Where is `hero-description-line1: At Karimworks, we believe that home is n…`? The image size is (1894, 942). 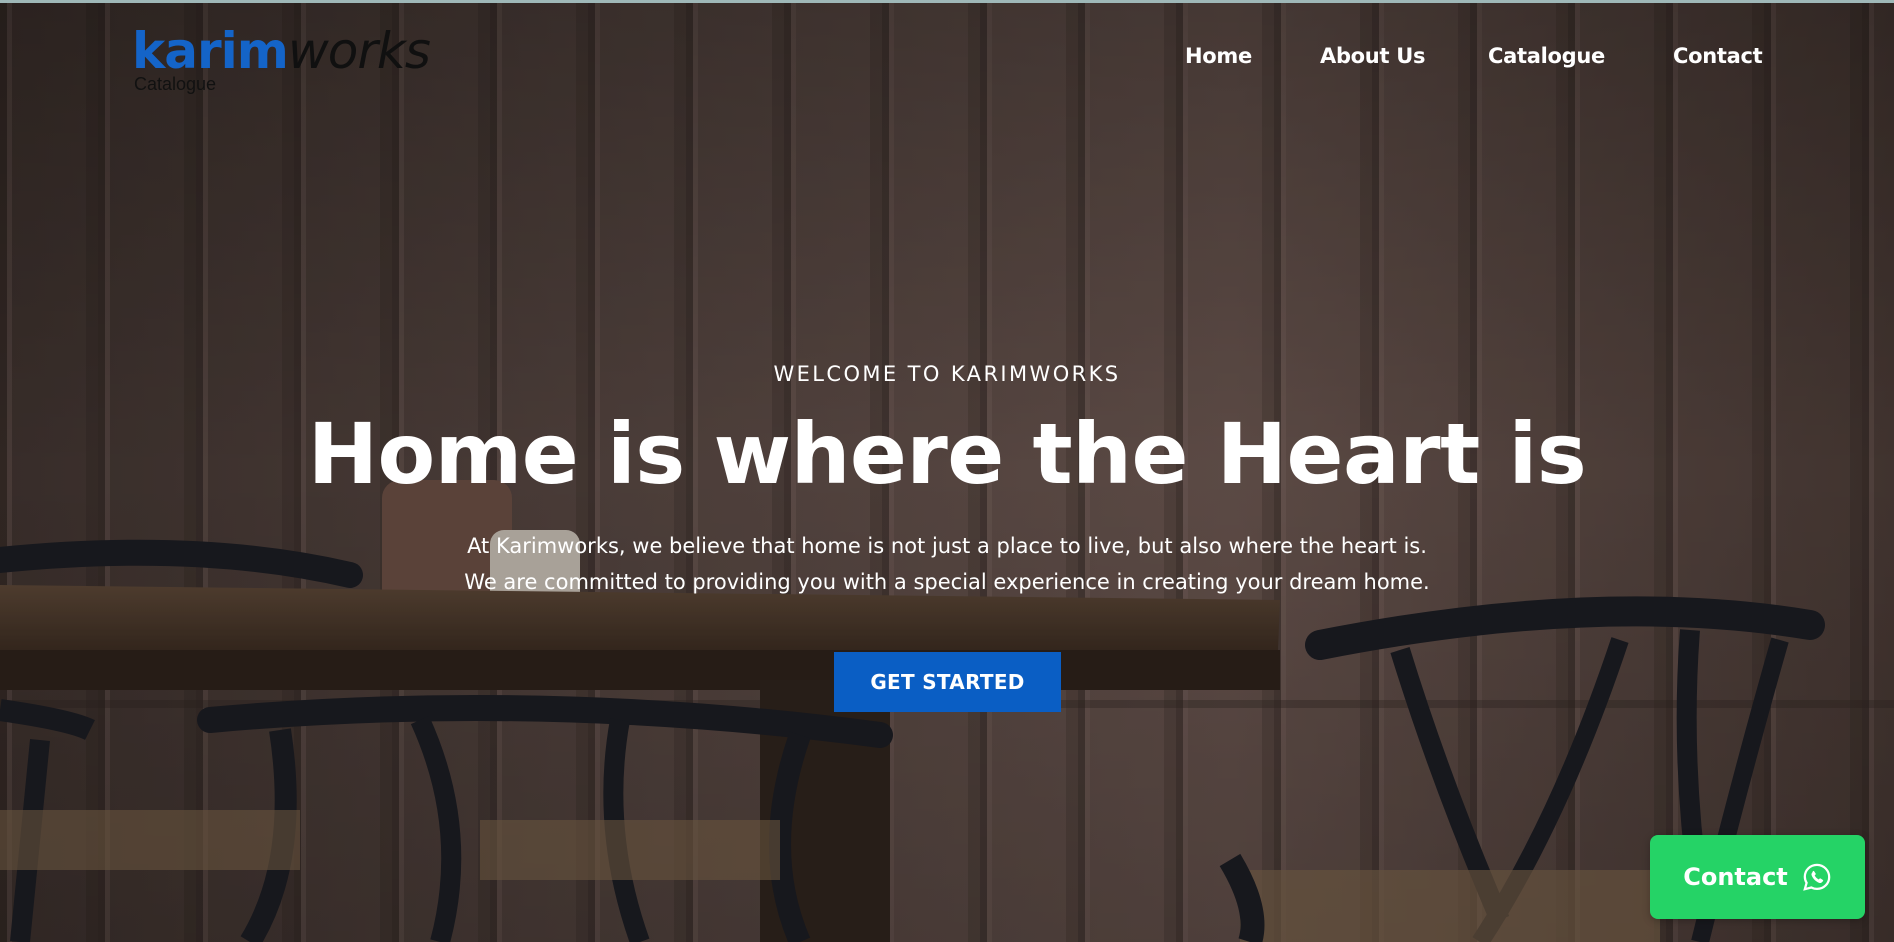 hero-description-line1: At Karimworks, we believe that home is n… is located at coordinates (947, 546).